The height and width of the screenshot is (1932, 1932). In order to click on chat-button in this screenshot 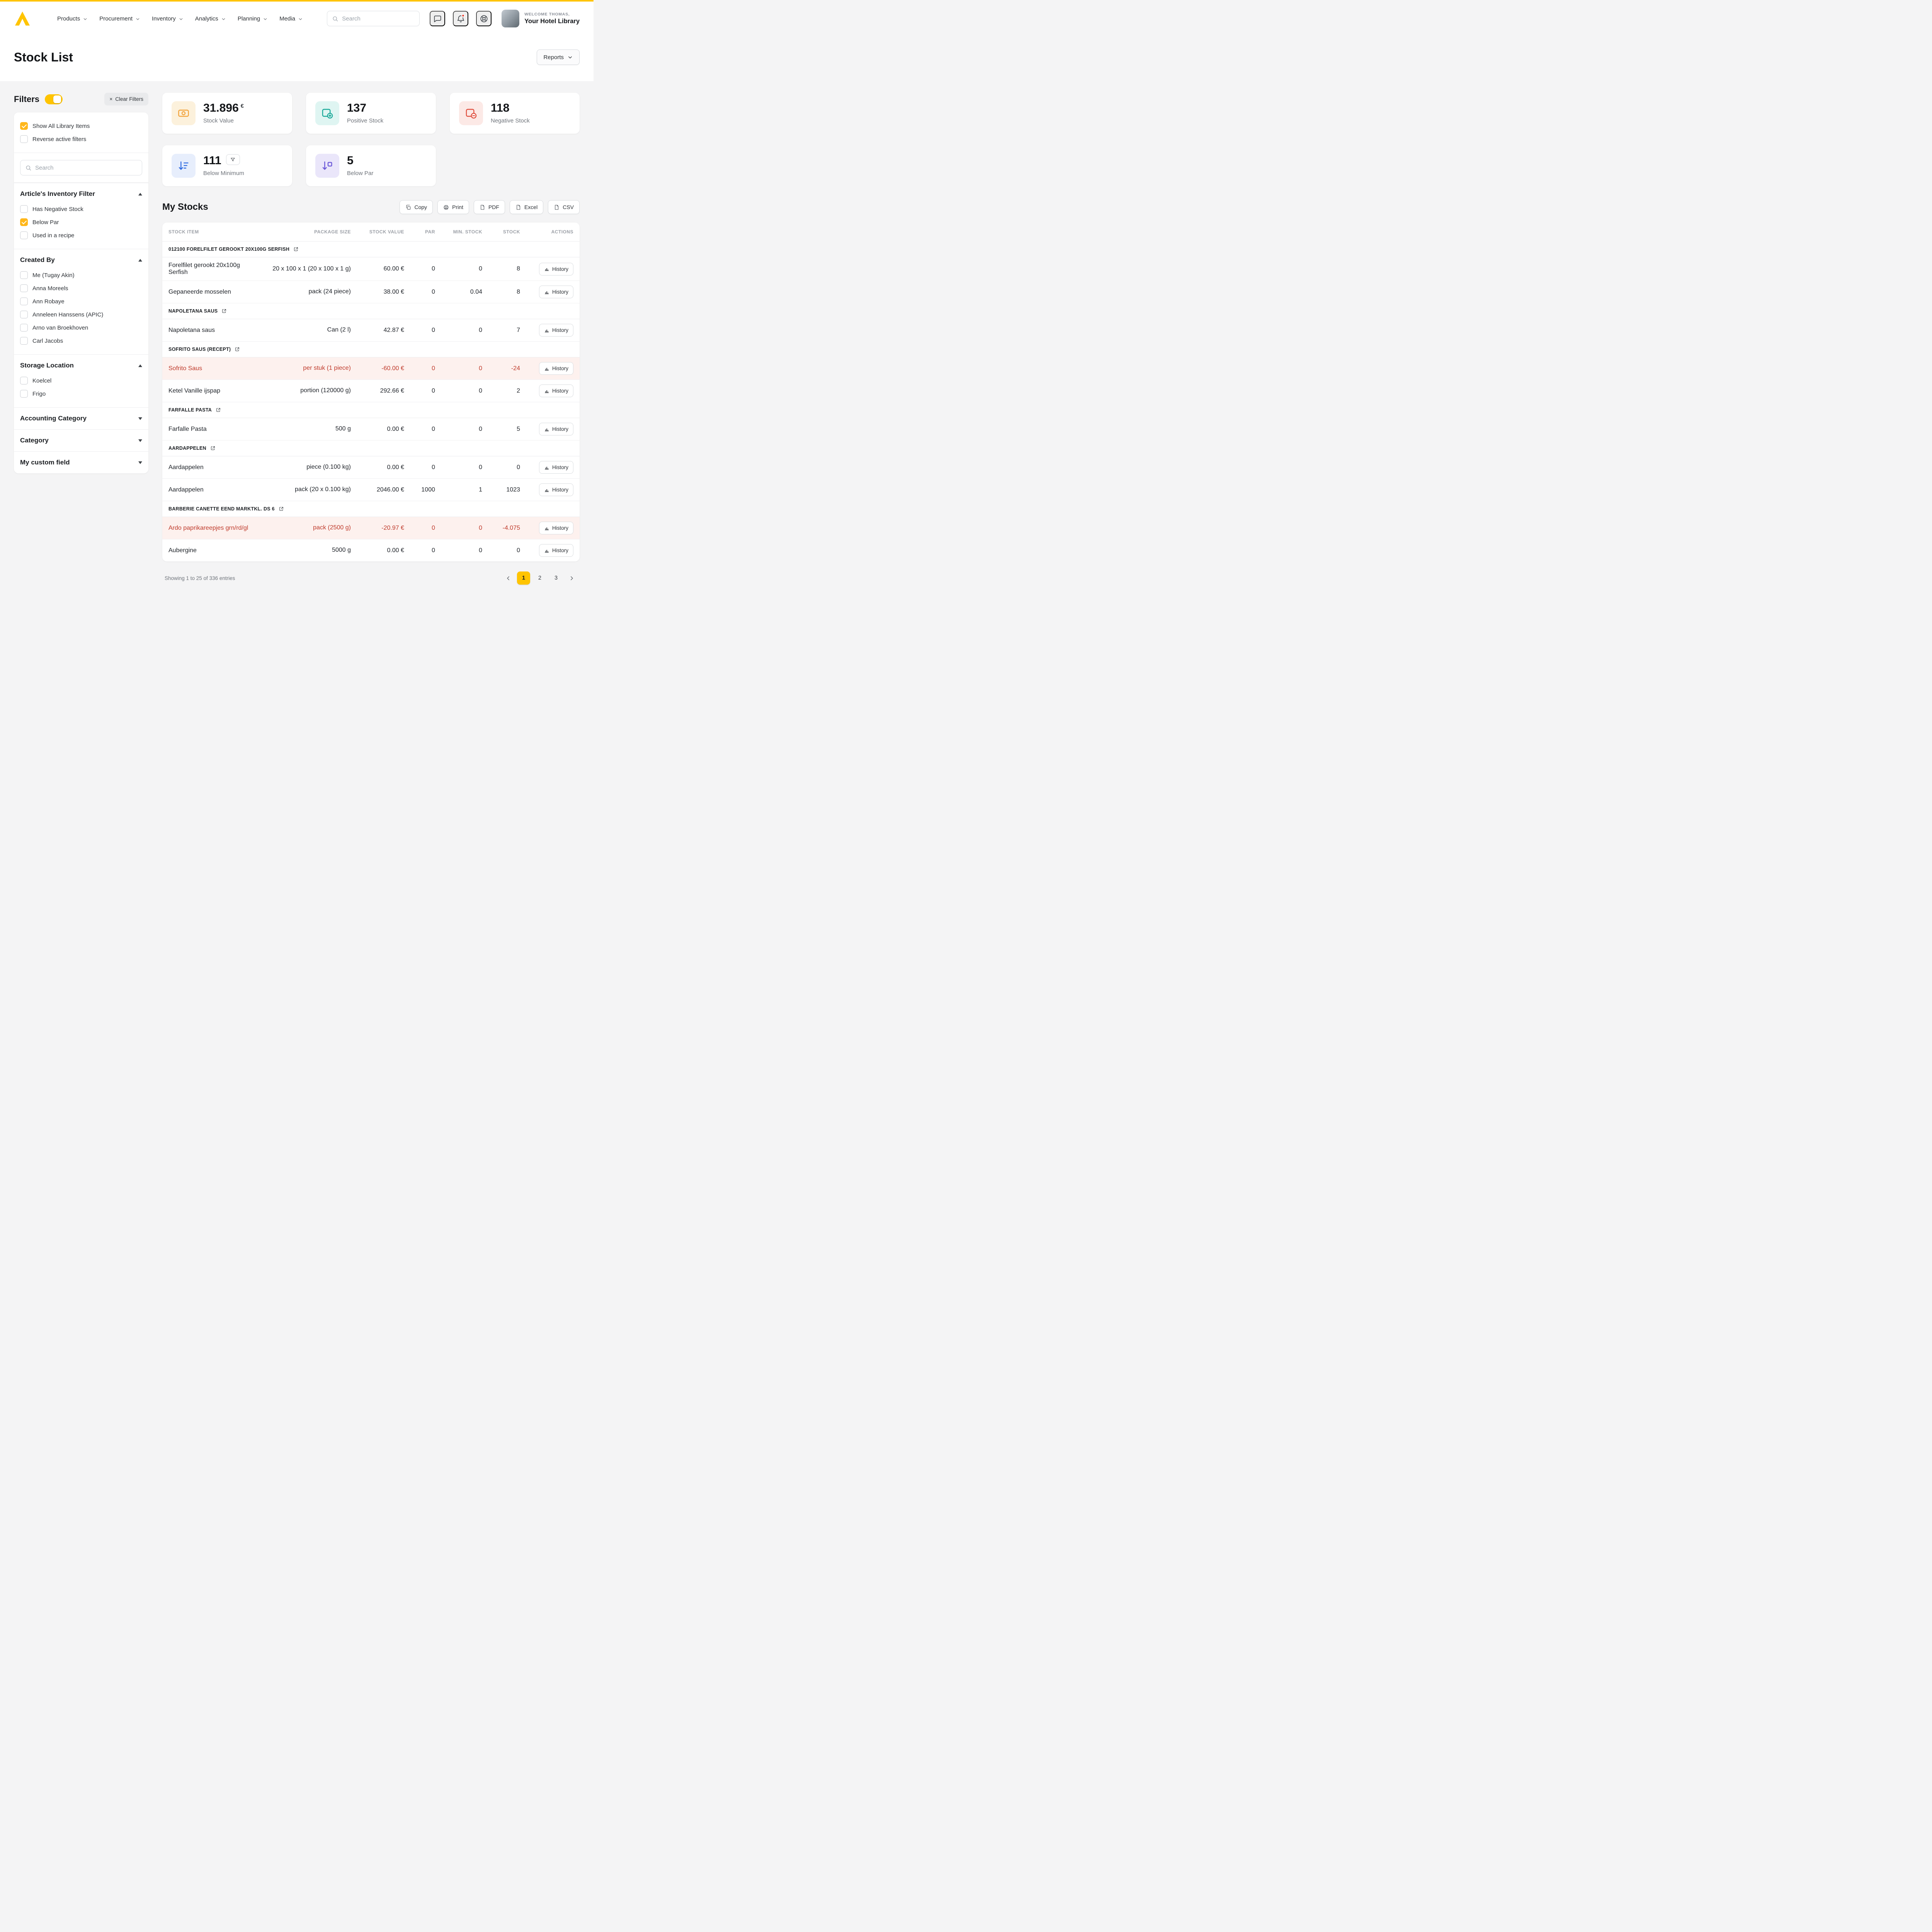, I will do `click(438, 19)`.